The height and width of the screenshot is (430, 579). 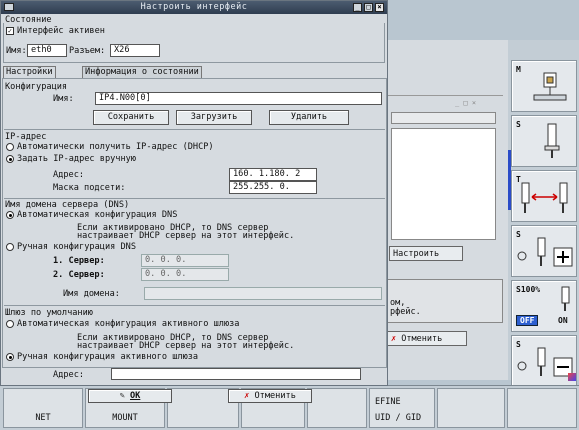 I want to click on gateway-address-field, so click(x=236, y=374).